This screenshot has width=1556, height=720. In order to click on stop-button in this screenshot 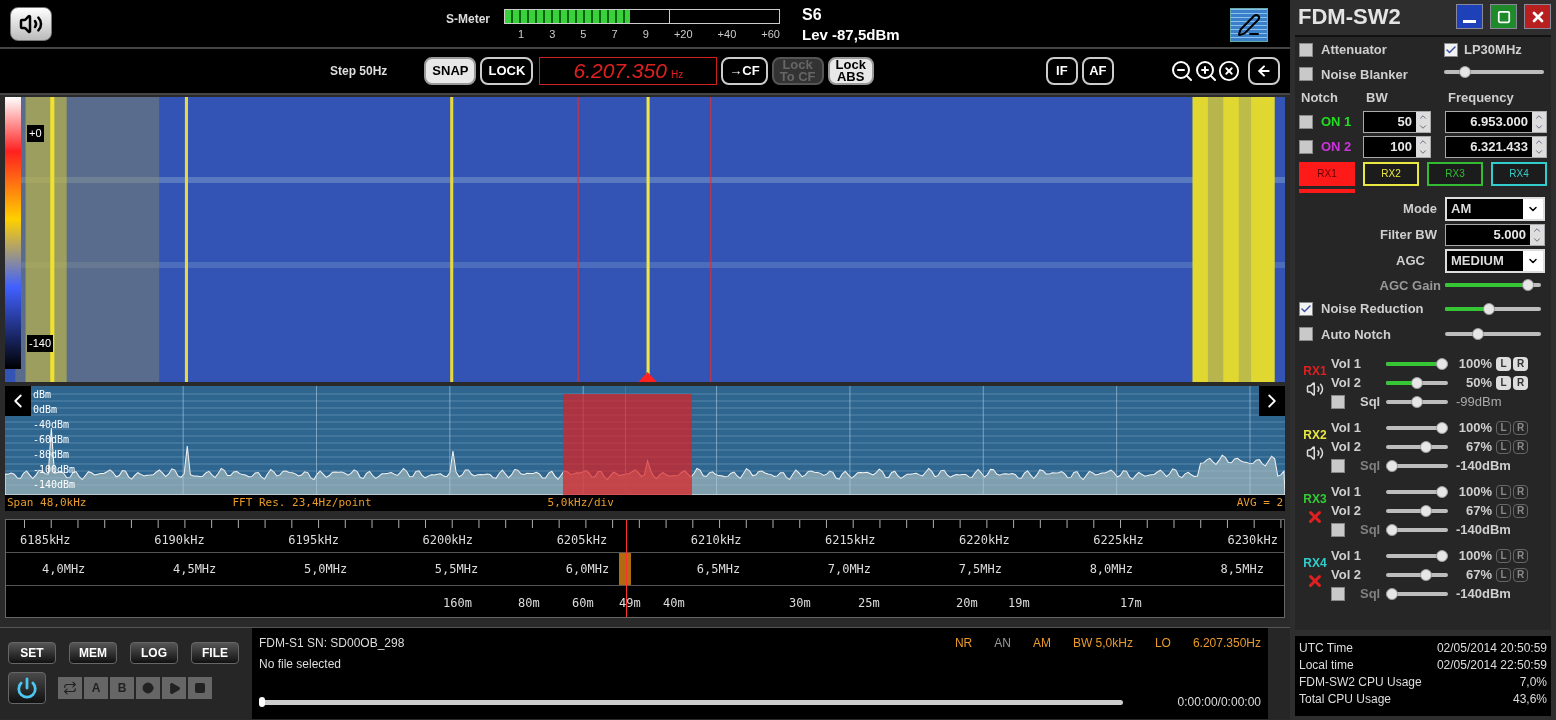, I will do `click(200, 688)`.